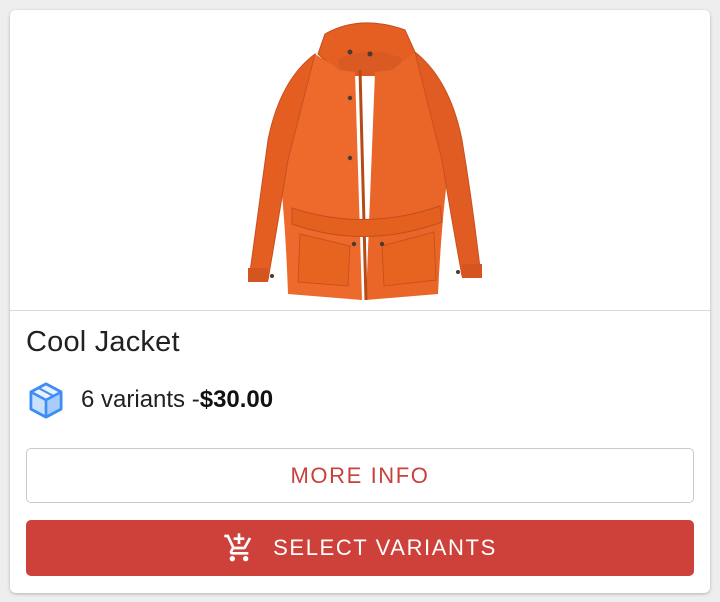 The image size is (720, 602). What do you see at coordinates (239, 548) in the screenshot?
I see `add-shopping-cart-icon` at bounding box center [239, 548].